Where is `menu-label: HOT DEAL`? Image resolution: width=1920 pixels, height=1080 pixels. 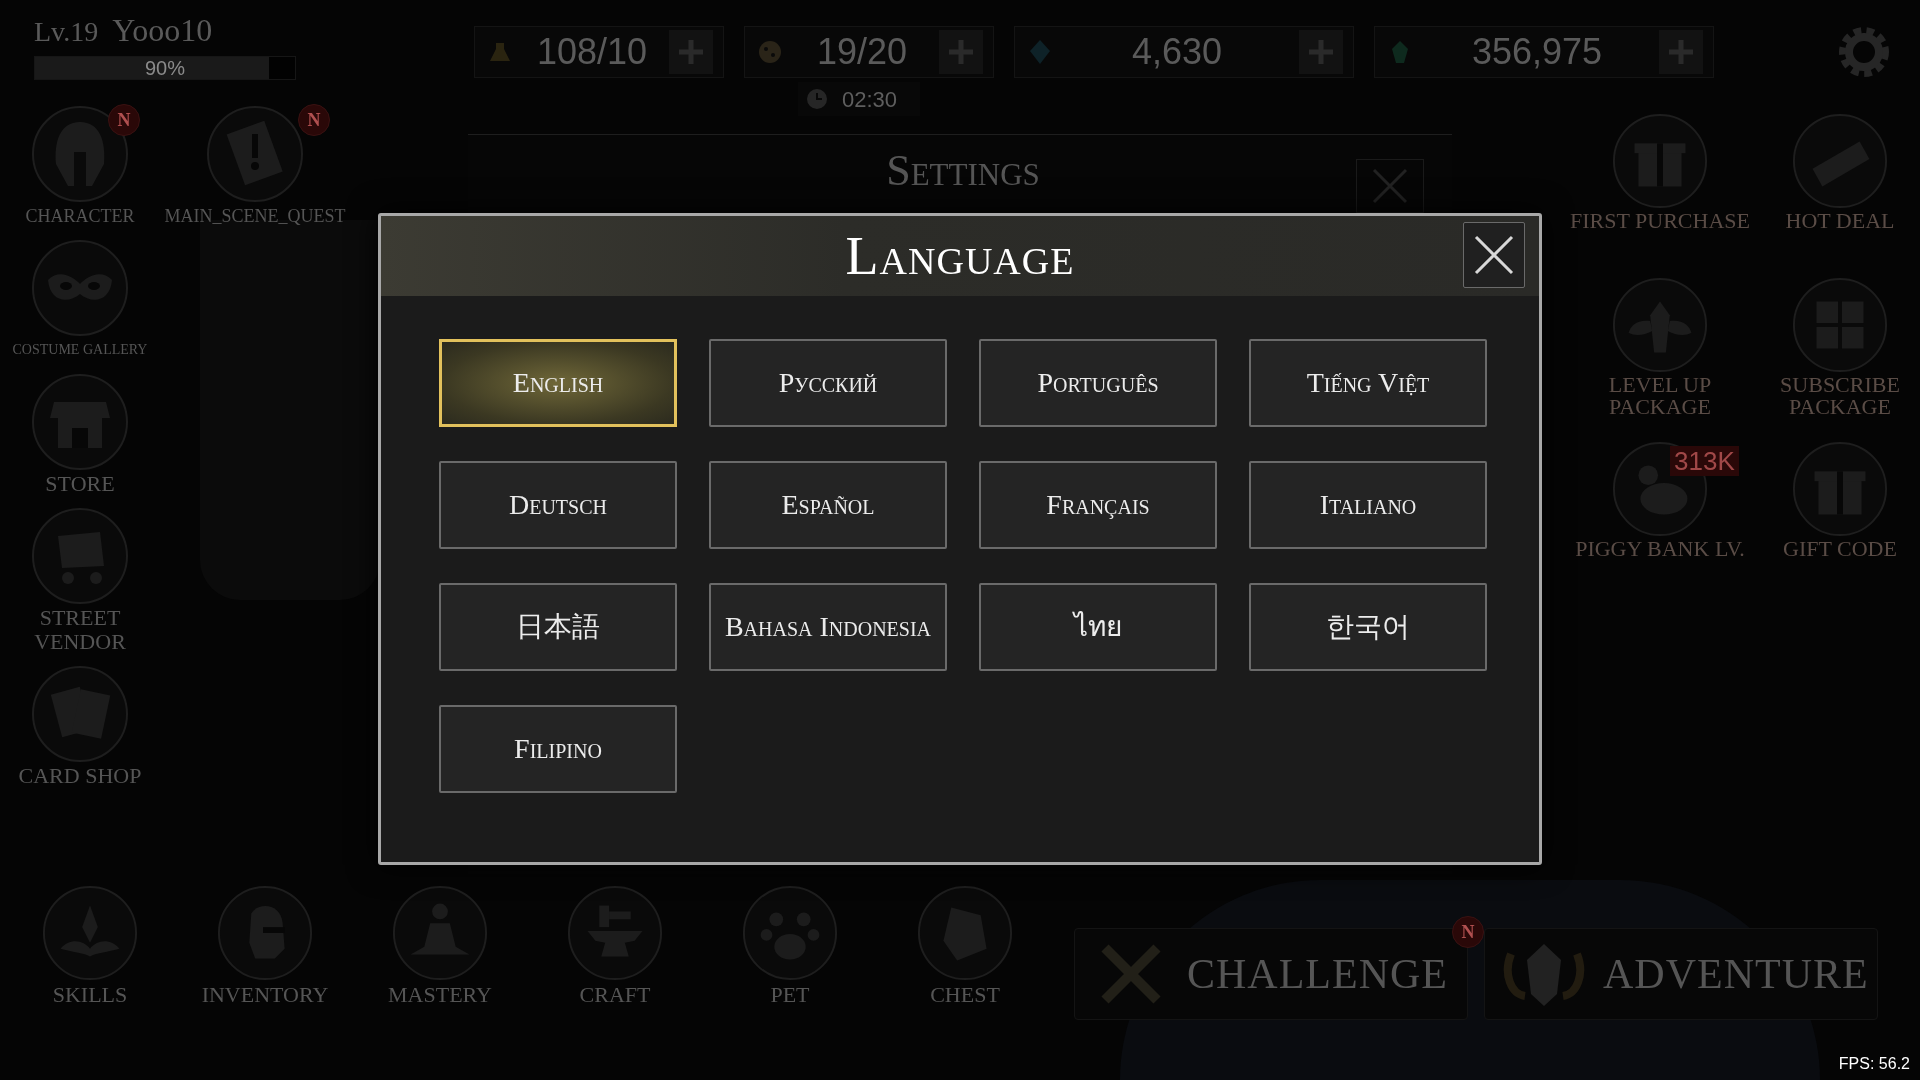
menu-label: HOT DEAL is located at coordinates (1840, 221).